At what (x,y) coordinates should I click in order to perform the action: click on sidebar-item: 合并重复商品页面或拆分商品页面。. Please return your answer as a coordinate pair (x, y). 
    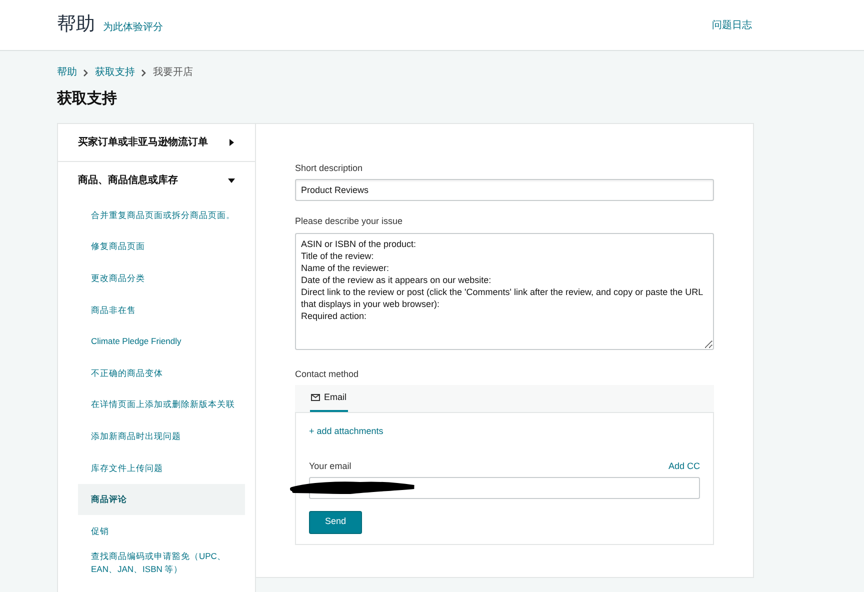
    Looking at the image, I should click on (161, 216).